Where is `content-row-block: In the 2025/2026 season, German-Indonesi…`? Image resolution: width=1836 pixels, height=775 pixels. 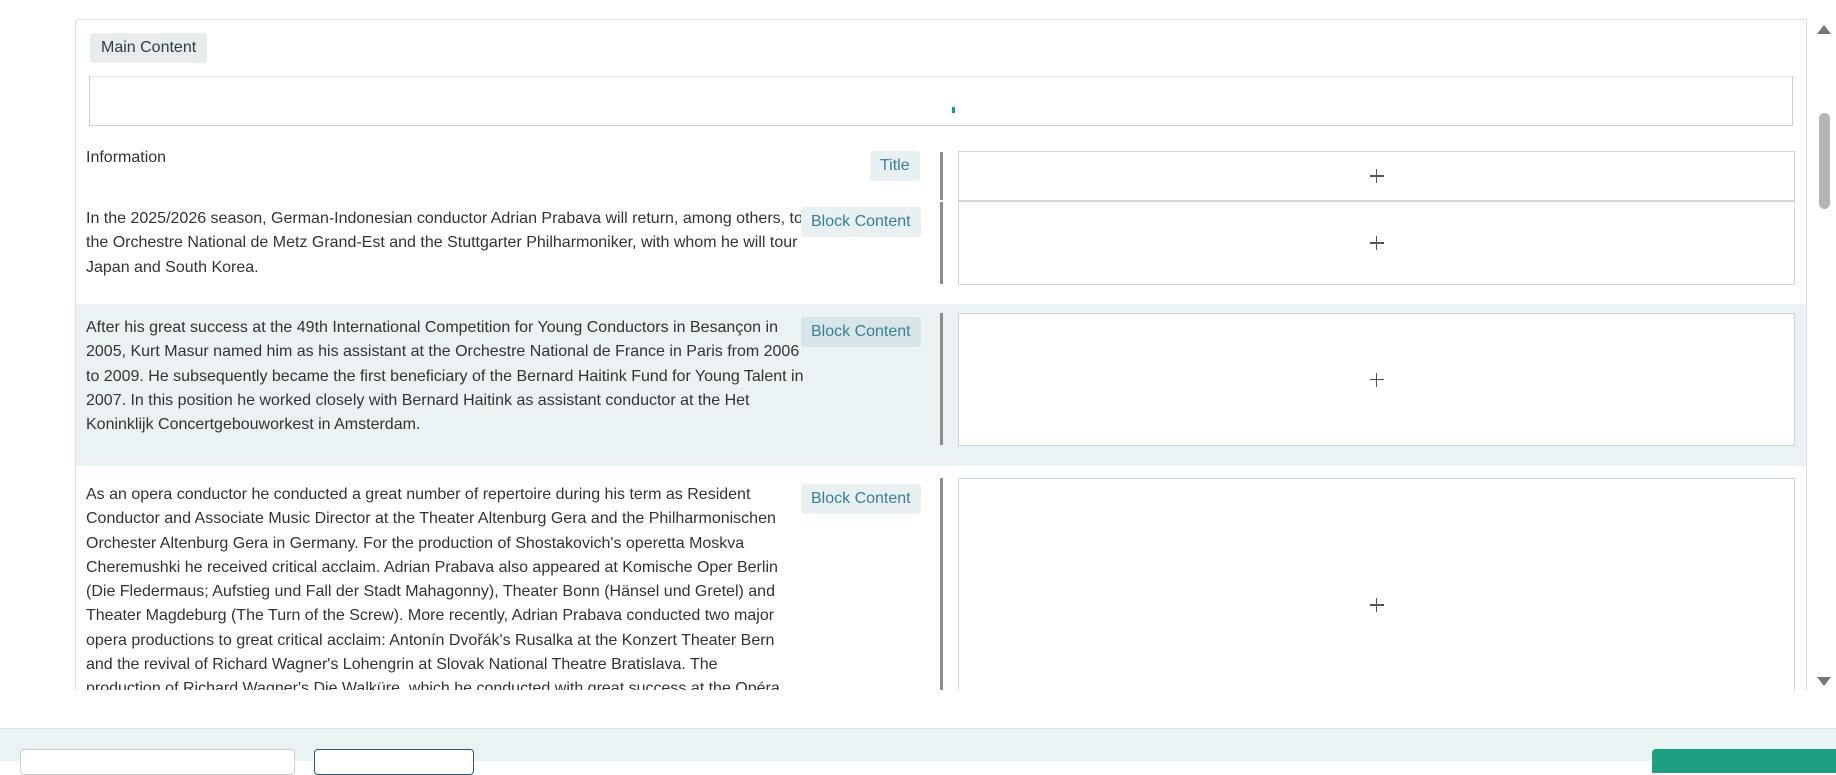
content-row-block: In the 2025/2026 season, German-Indonesi… is located at coordinates (941, 252).